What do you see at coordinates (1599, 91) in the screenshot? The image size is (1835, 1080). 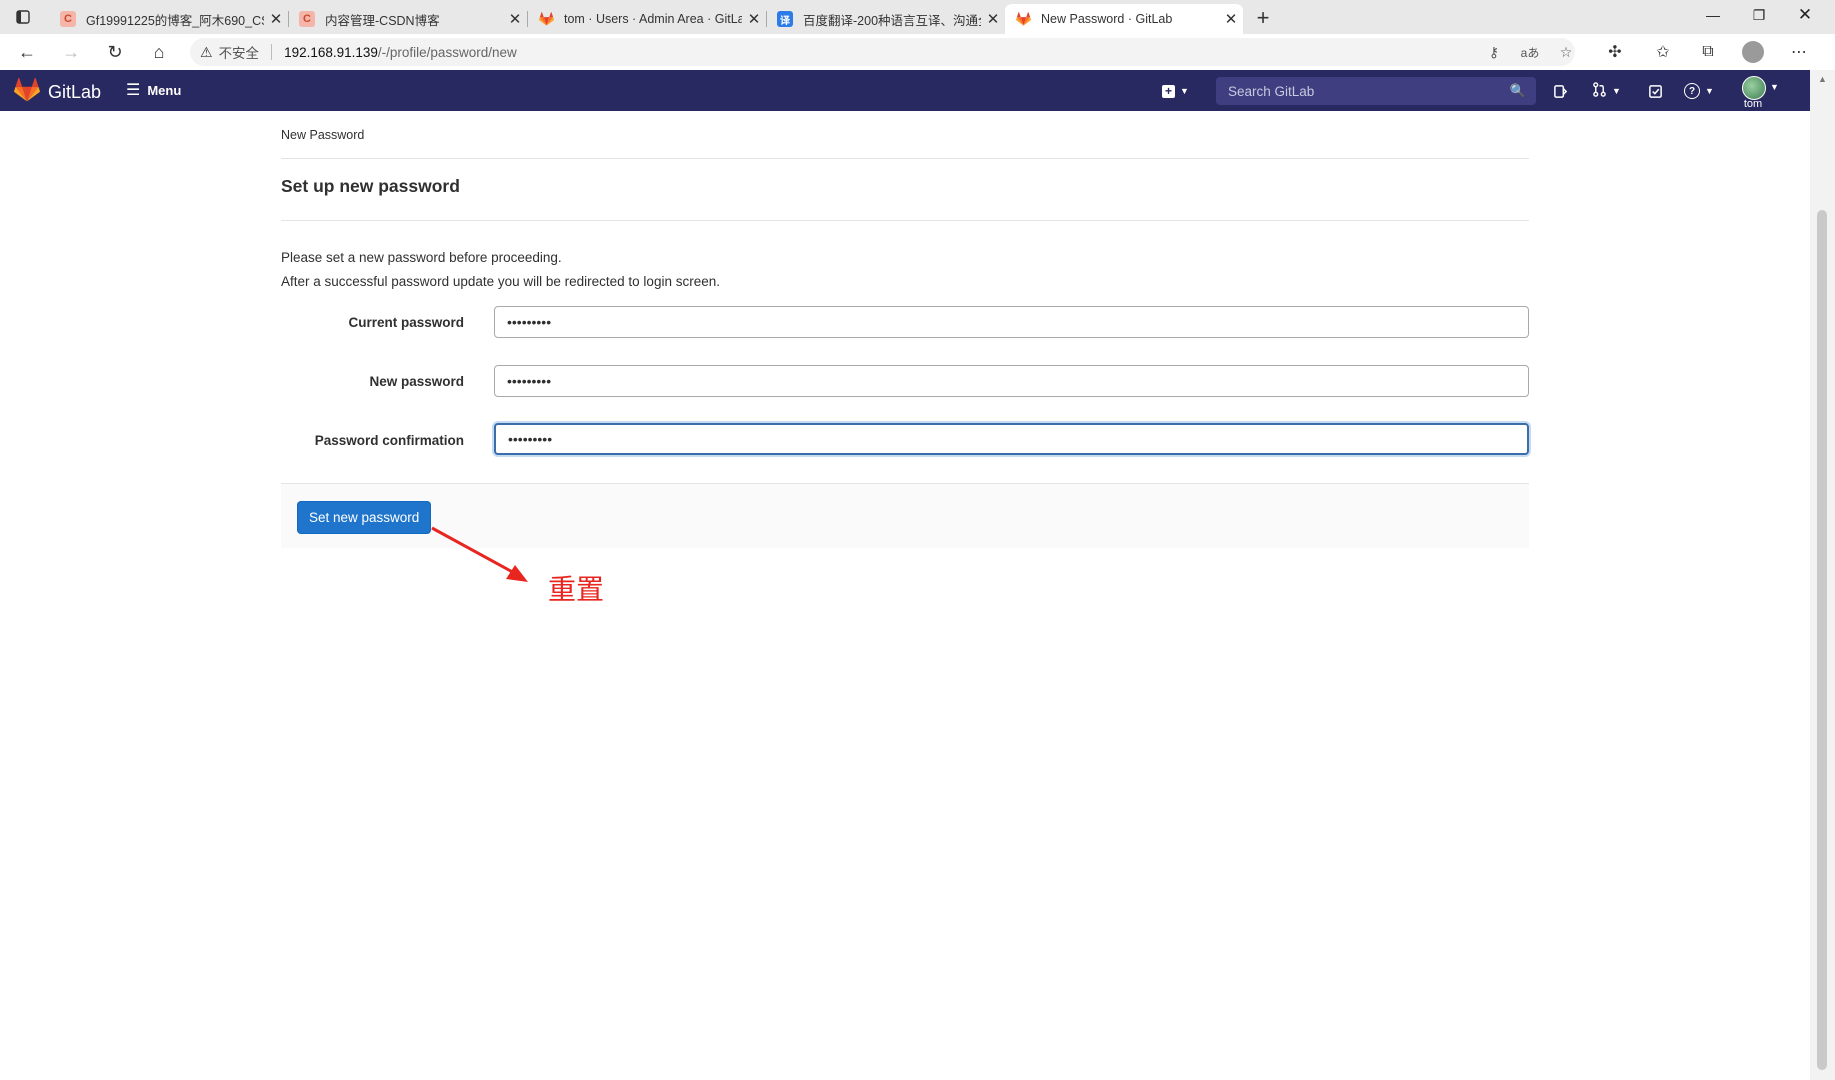 I see `merge-request-icon` at bounding box center [1599, 91].